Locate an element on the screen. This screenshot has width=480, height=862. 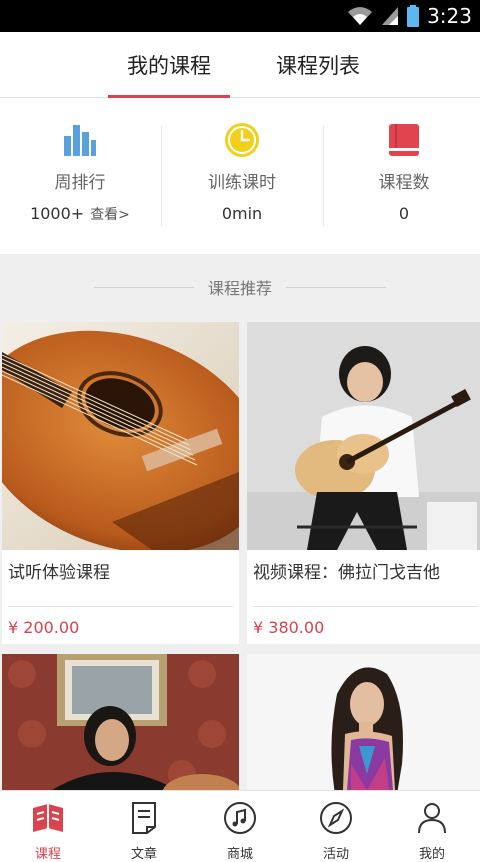
nav-label: 商城 is located at coordinates (239, 854).